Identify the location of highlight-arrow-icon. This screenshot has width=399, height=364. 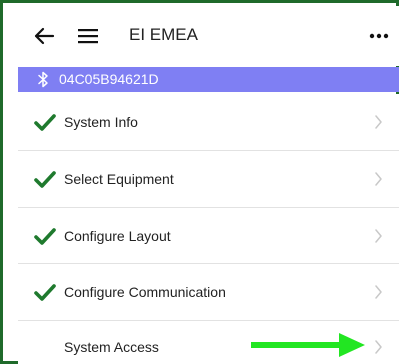
(309, 345).